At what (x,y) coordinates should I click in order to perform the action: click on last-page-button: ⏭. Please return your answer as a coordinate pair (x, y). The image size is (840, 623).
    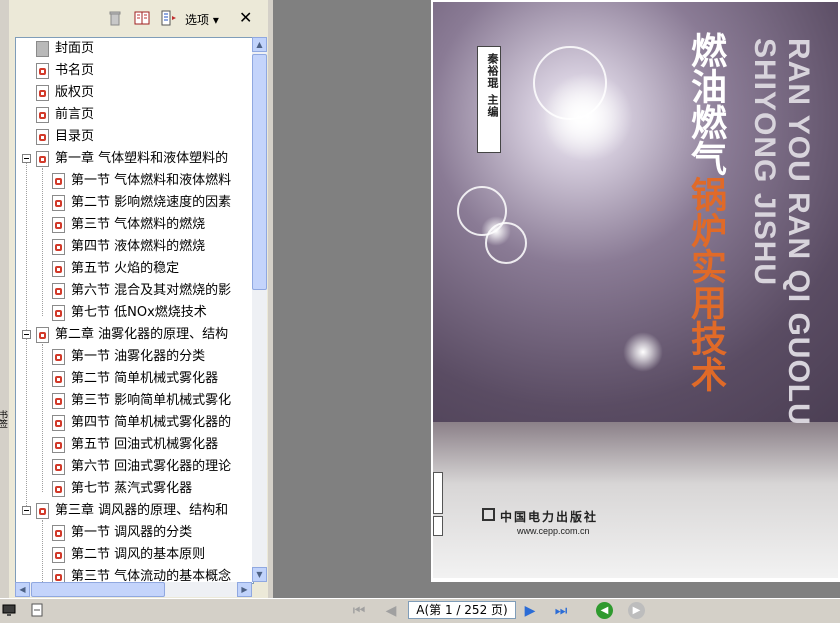
    Looking at the image, I should click on (561, 611).